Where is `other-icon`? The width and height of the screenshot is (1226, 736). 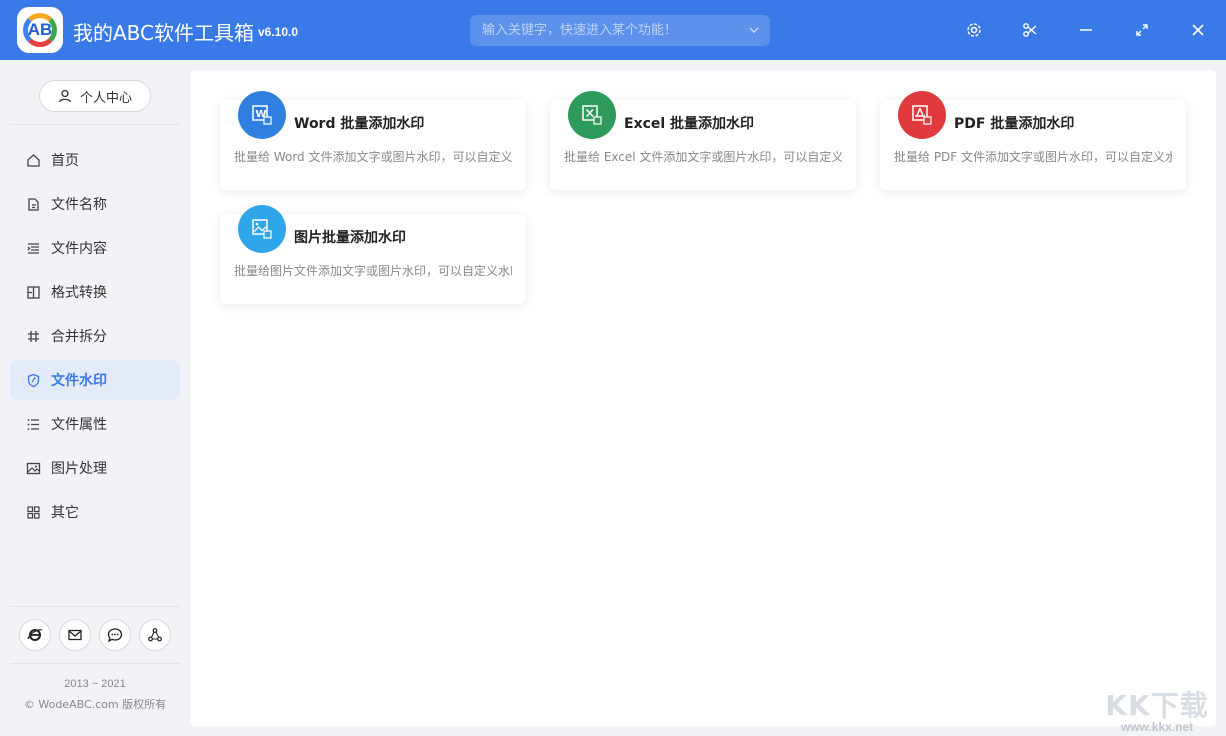 other-icon is located at coordinates (33, 512).